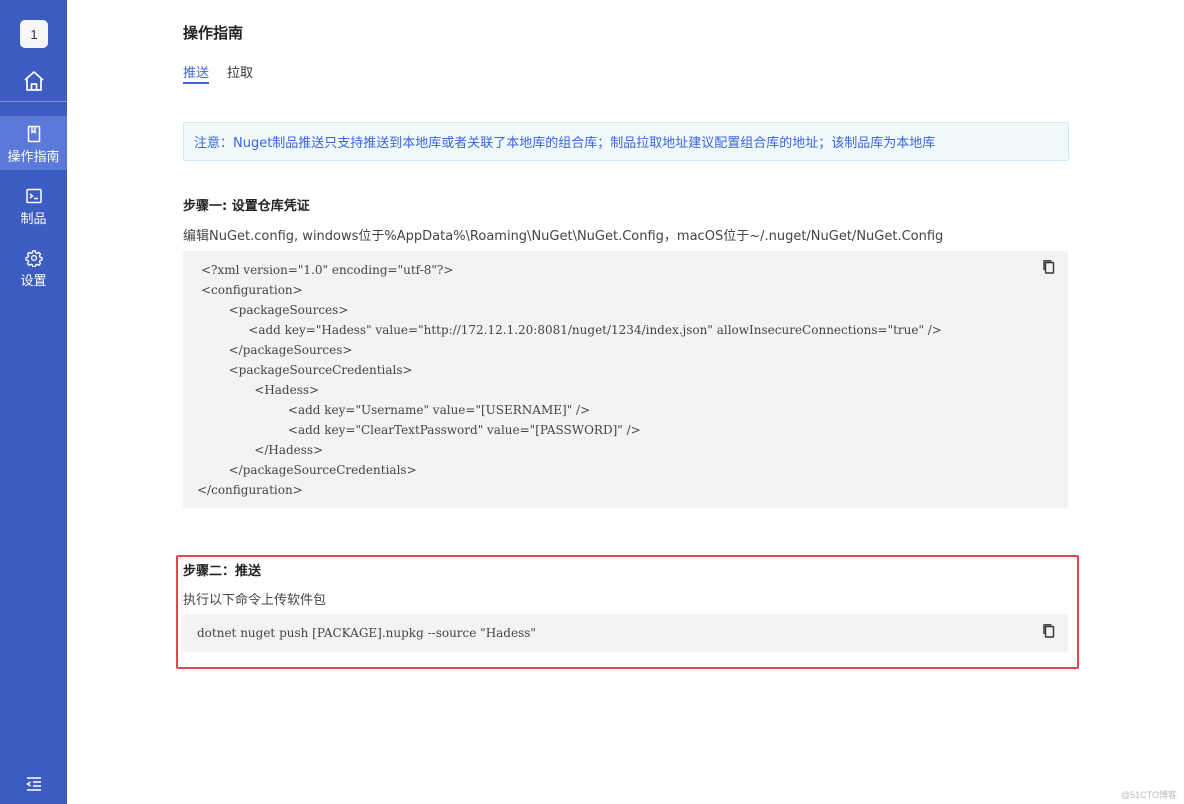  I want to click on book-icon, so click(33, 134).